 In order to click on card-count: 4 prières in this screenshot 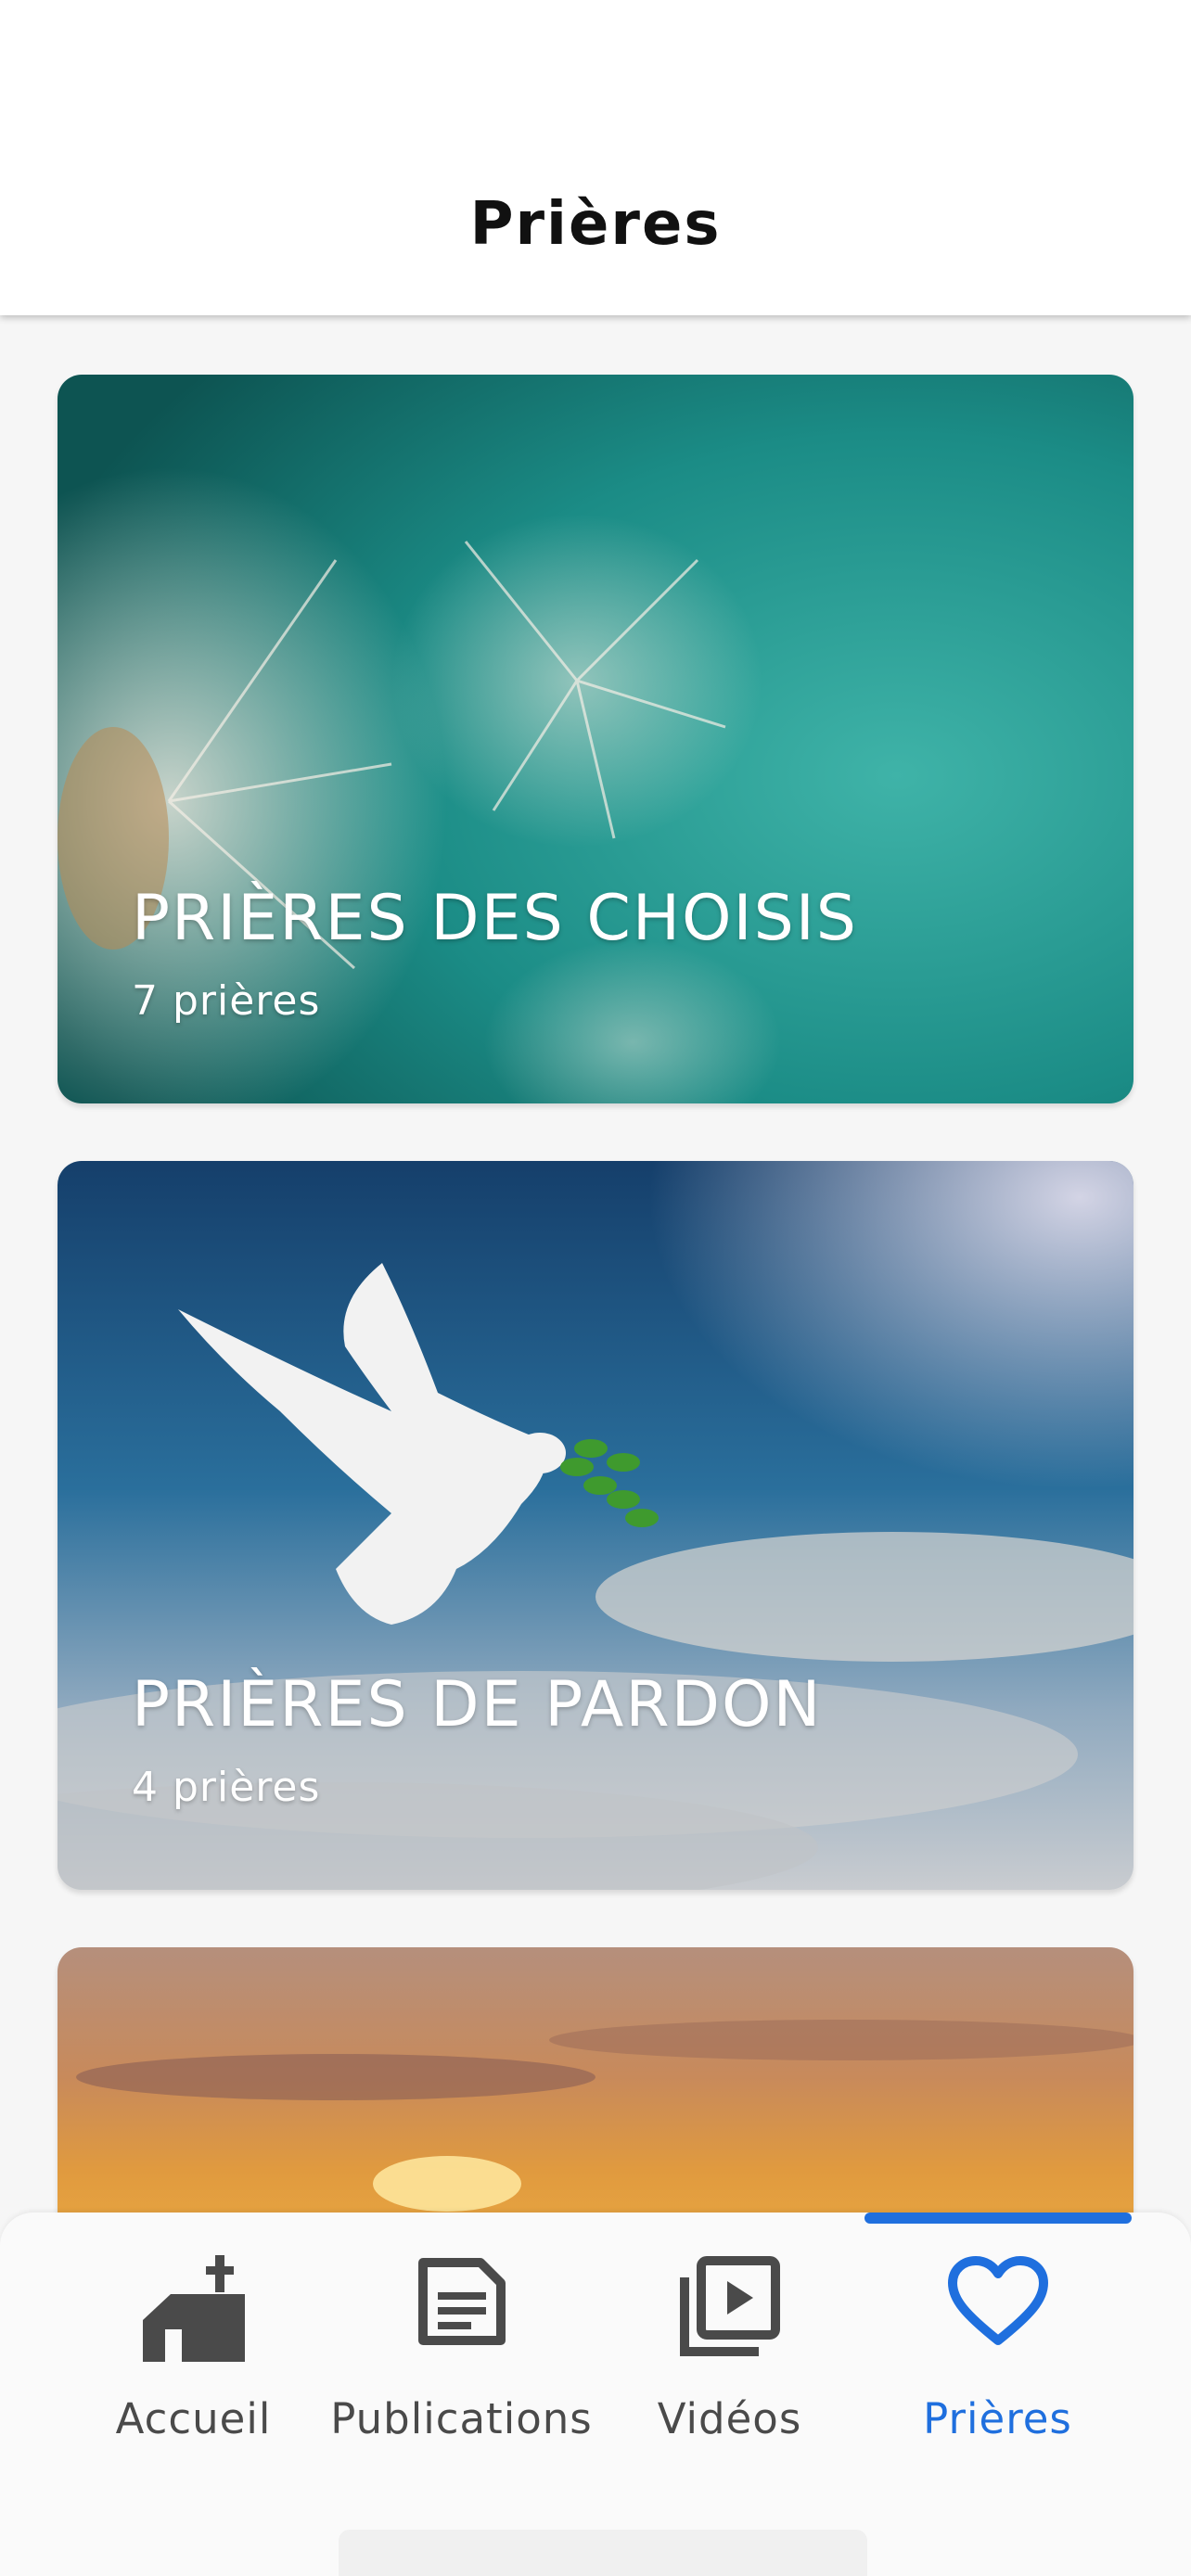, I will do `click(226, 1787)`.